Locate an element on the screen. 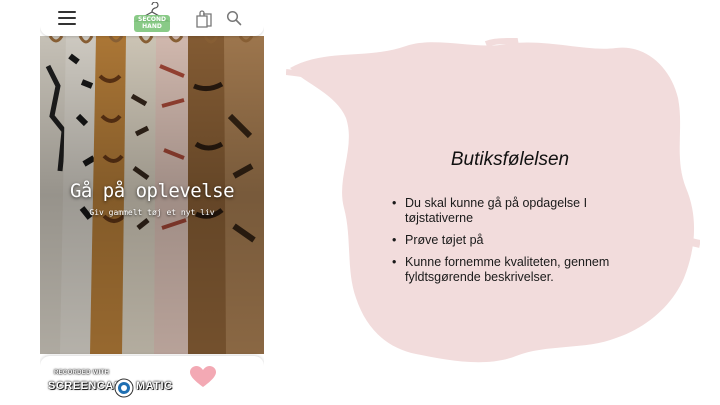  logo-text-bottom: HAND is located at coordinates (152, 26).